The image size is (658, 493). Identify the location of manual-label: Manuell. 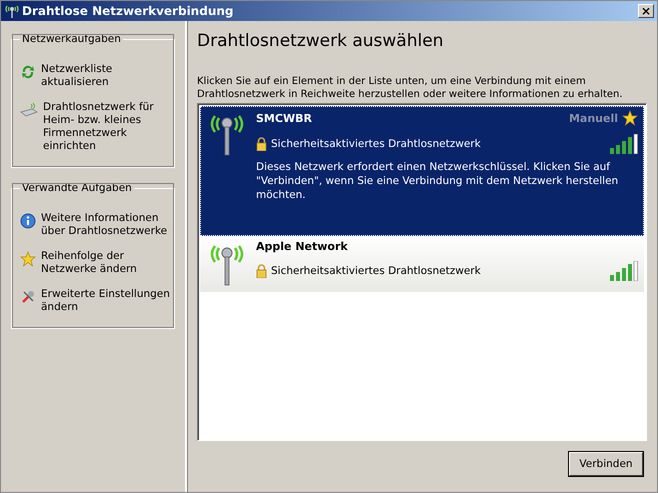
(593, 118).